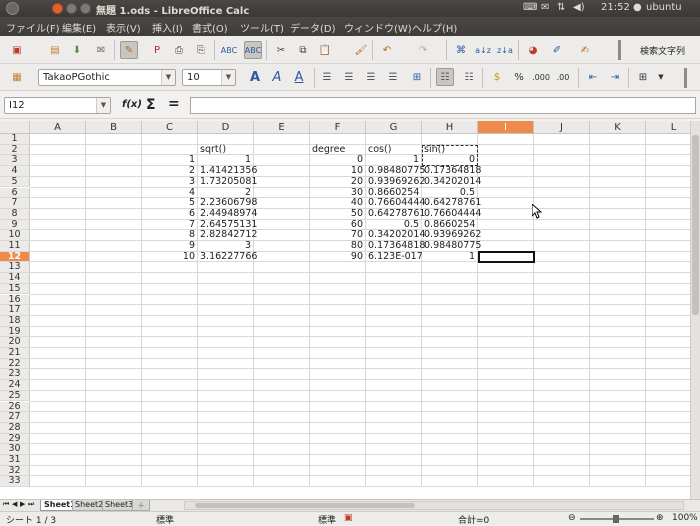 The height and width of the screenshot is (526, 700). I want to click on menu-data: データ(D), so click(313, 27).